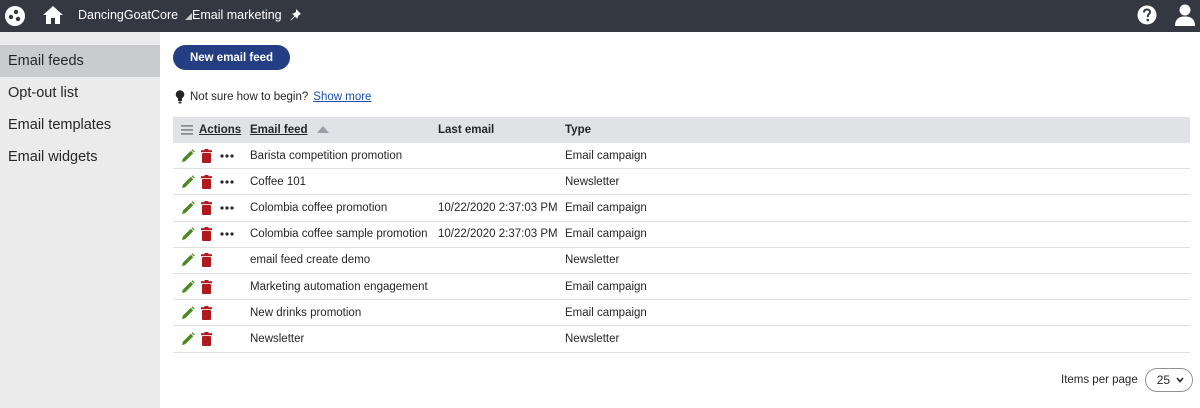  What do you see at coordinates (128, 15) in the screenshot?
I see `site-name: DancingGoatCore` at bounding box center [128, 15].